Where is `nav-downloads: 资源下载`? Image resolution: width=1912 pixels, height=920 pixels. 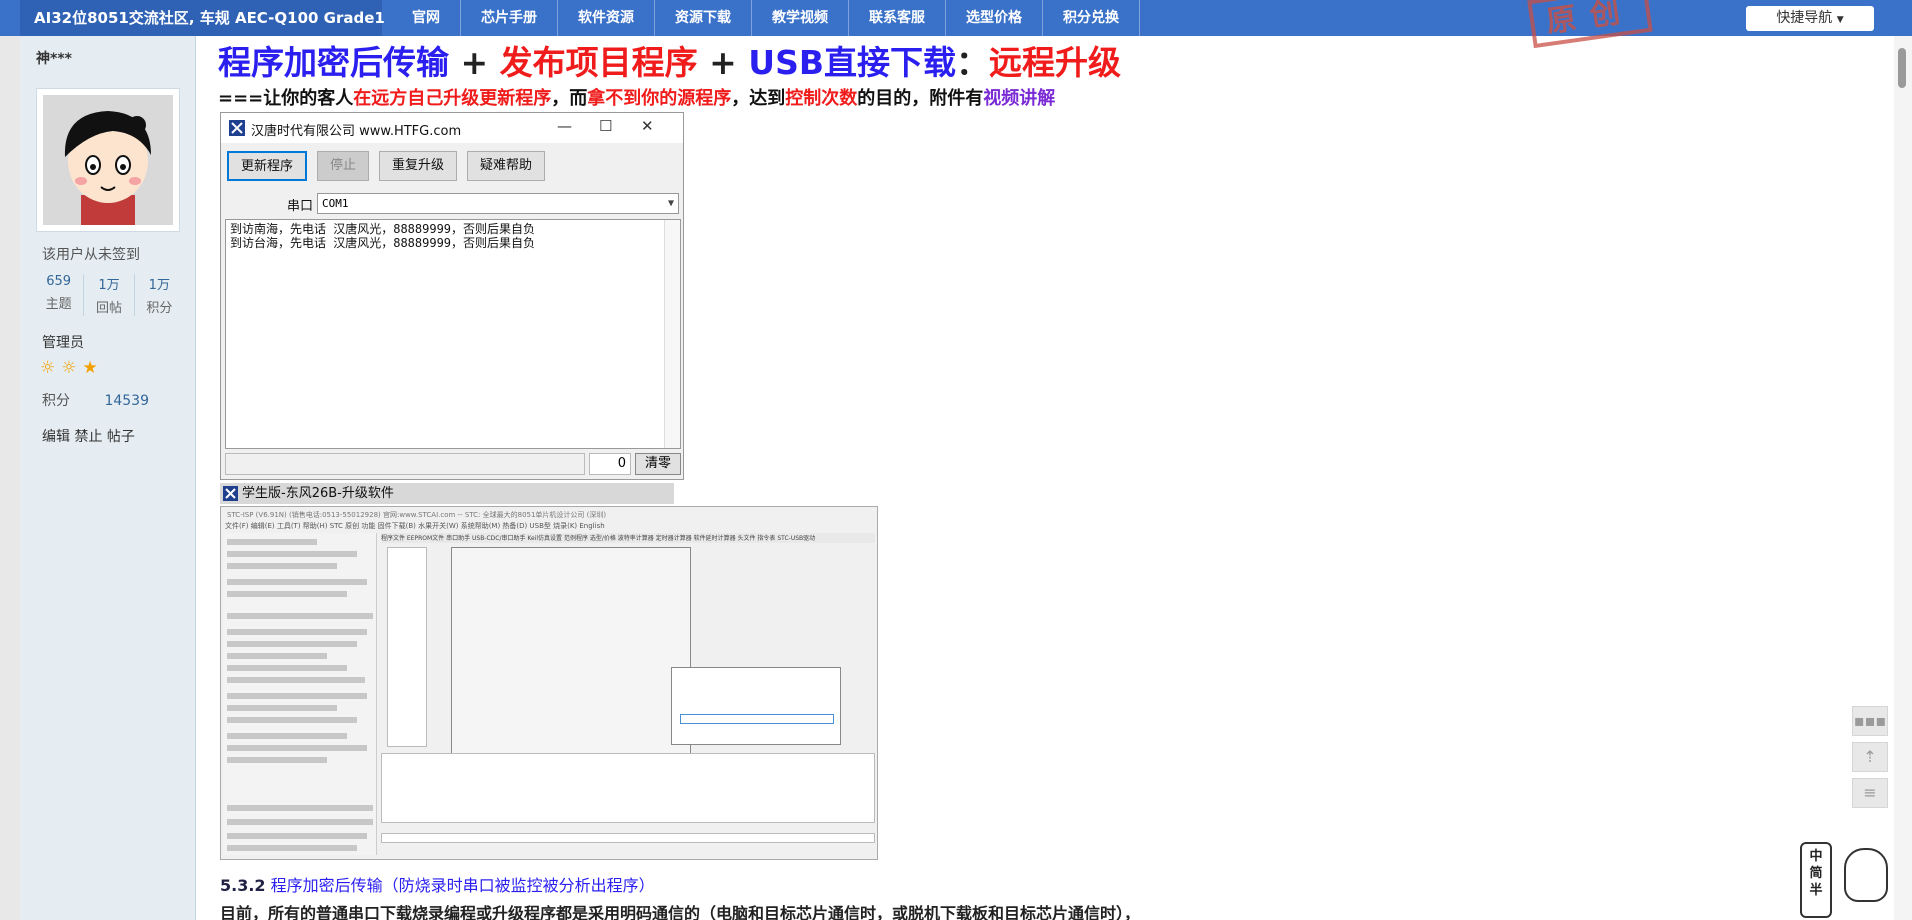 nav-downloads: 资源下载 is located at coordinates (703, 18).